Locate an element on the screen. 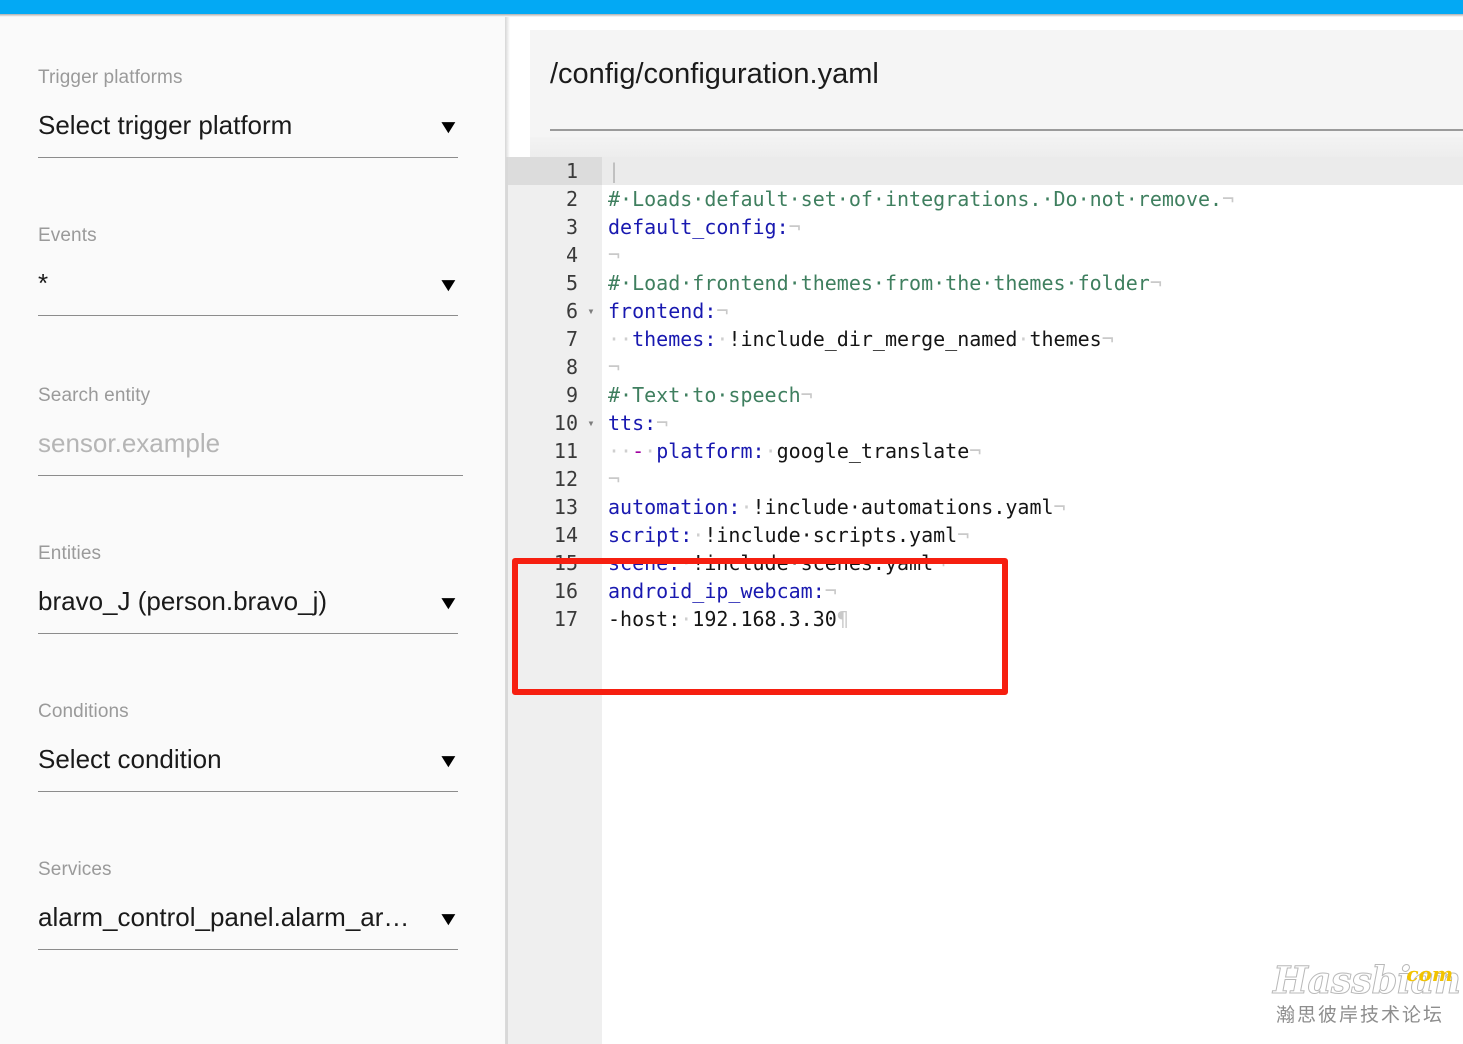  line-number: 10 is located at coordinates (565, 423).